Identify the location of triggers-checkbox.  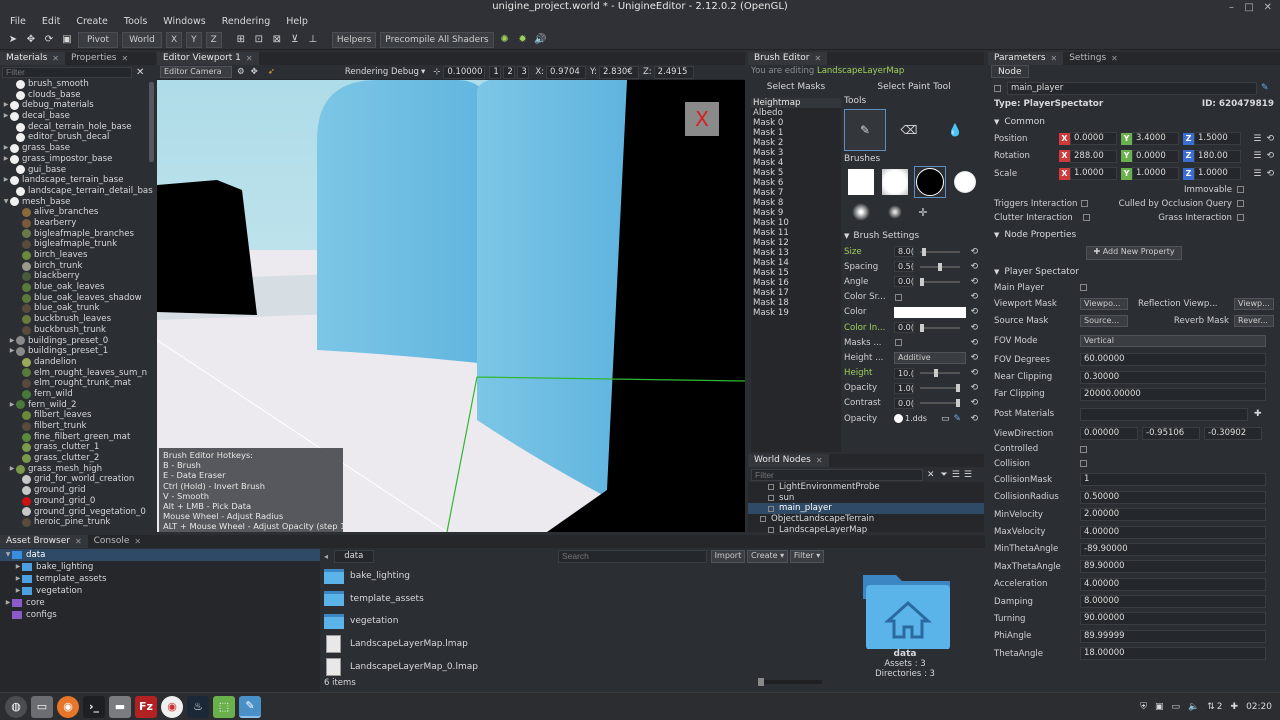
(1085, 203).